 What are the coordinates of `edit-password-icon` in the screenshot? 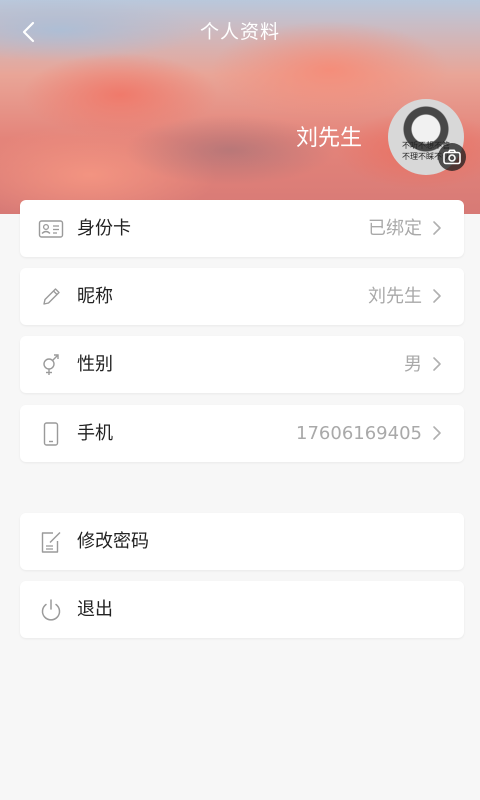 It's located at (51, 542).